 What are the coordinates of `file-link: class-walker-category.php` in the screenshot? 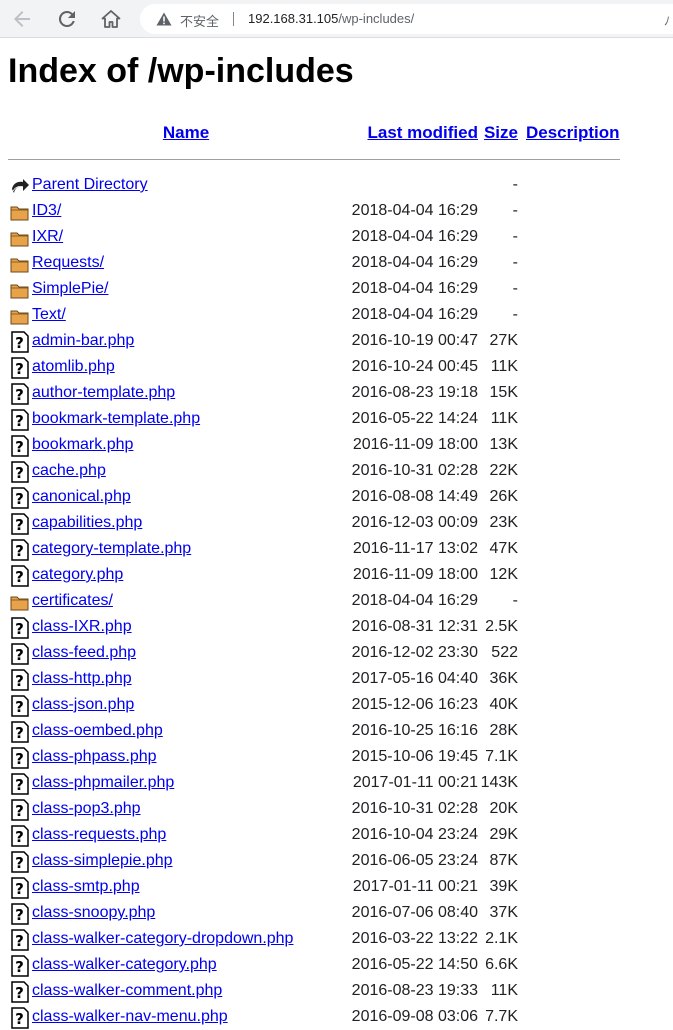 It's located at (124, 964).